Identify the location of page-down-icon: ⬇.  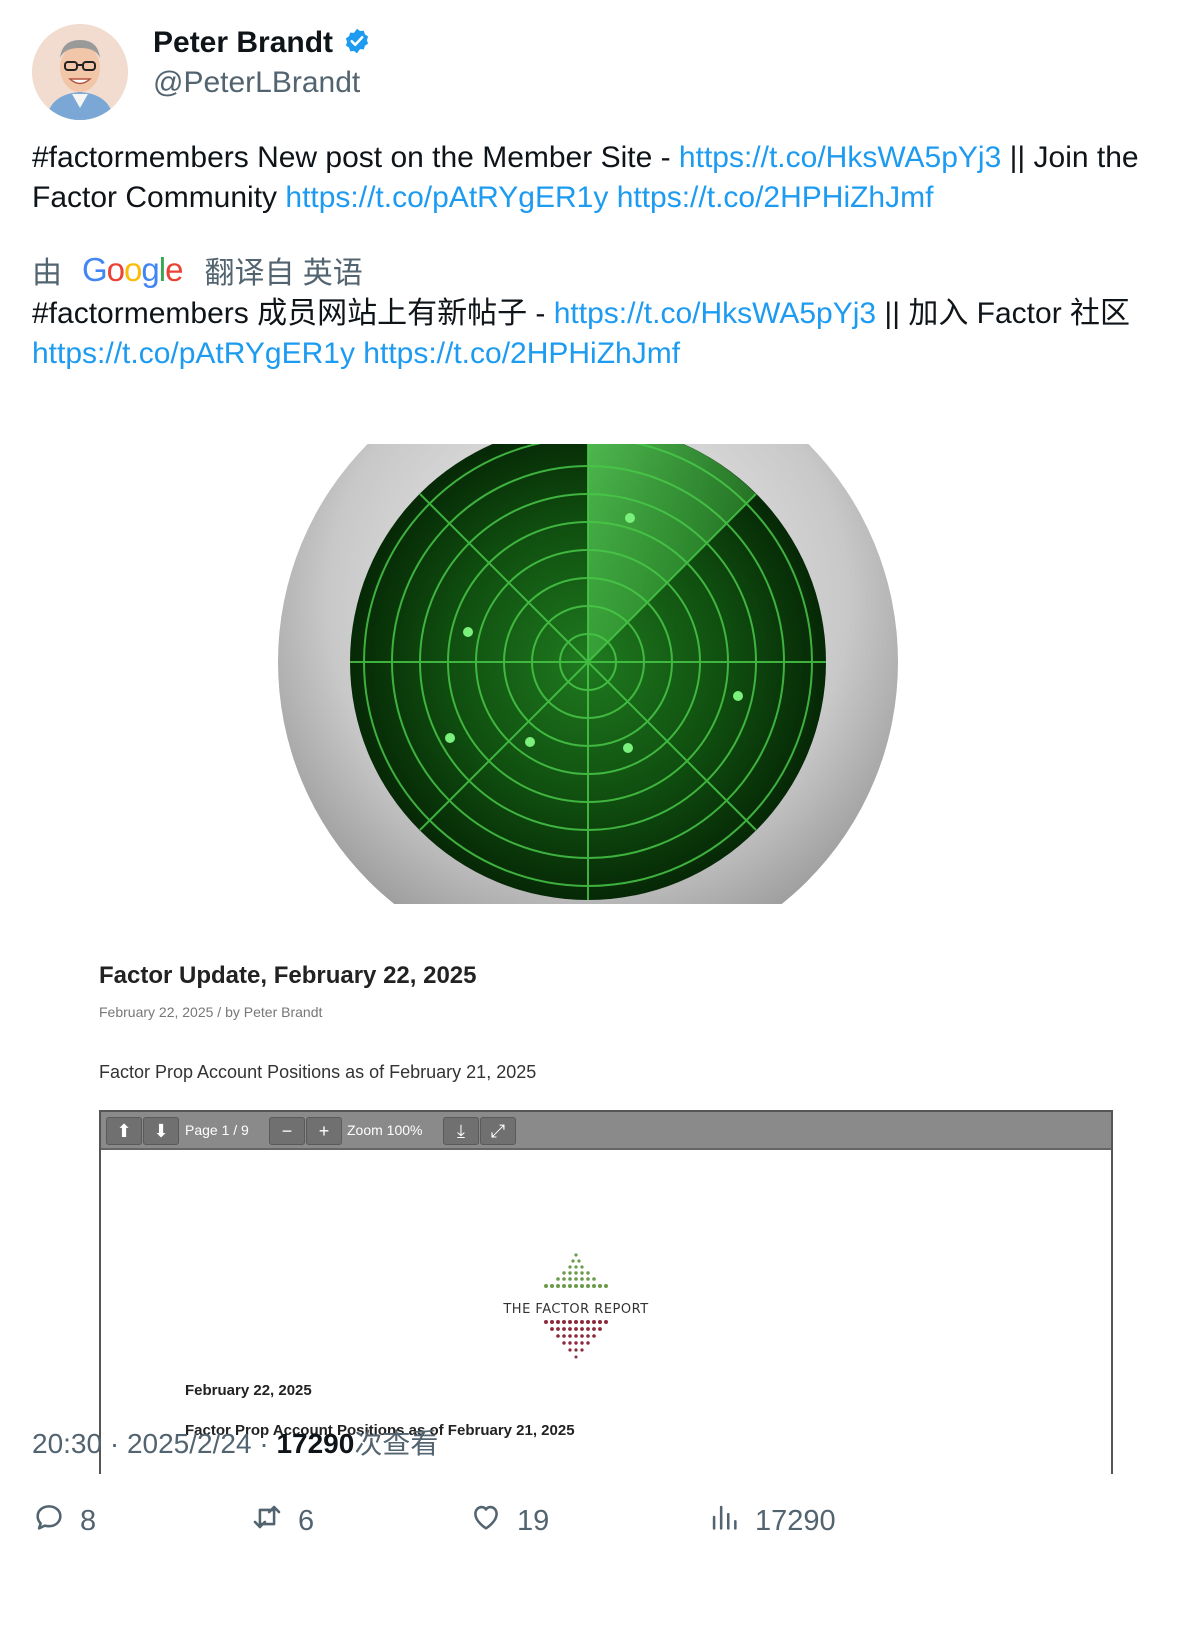
(161, 1131).